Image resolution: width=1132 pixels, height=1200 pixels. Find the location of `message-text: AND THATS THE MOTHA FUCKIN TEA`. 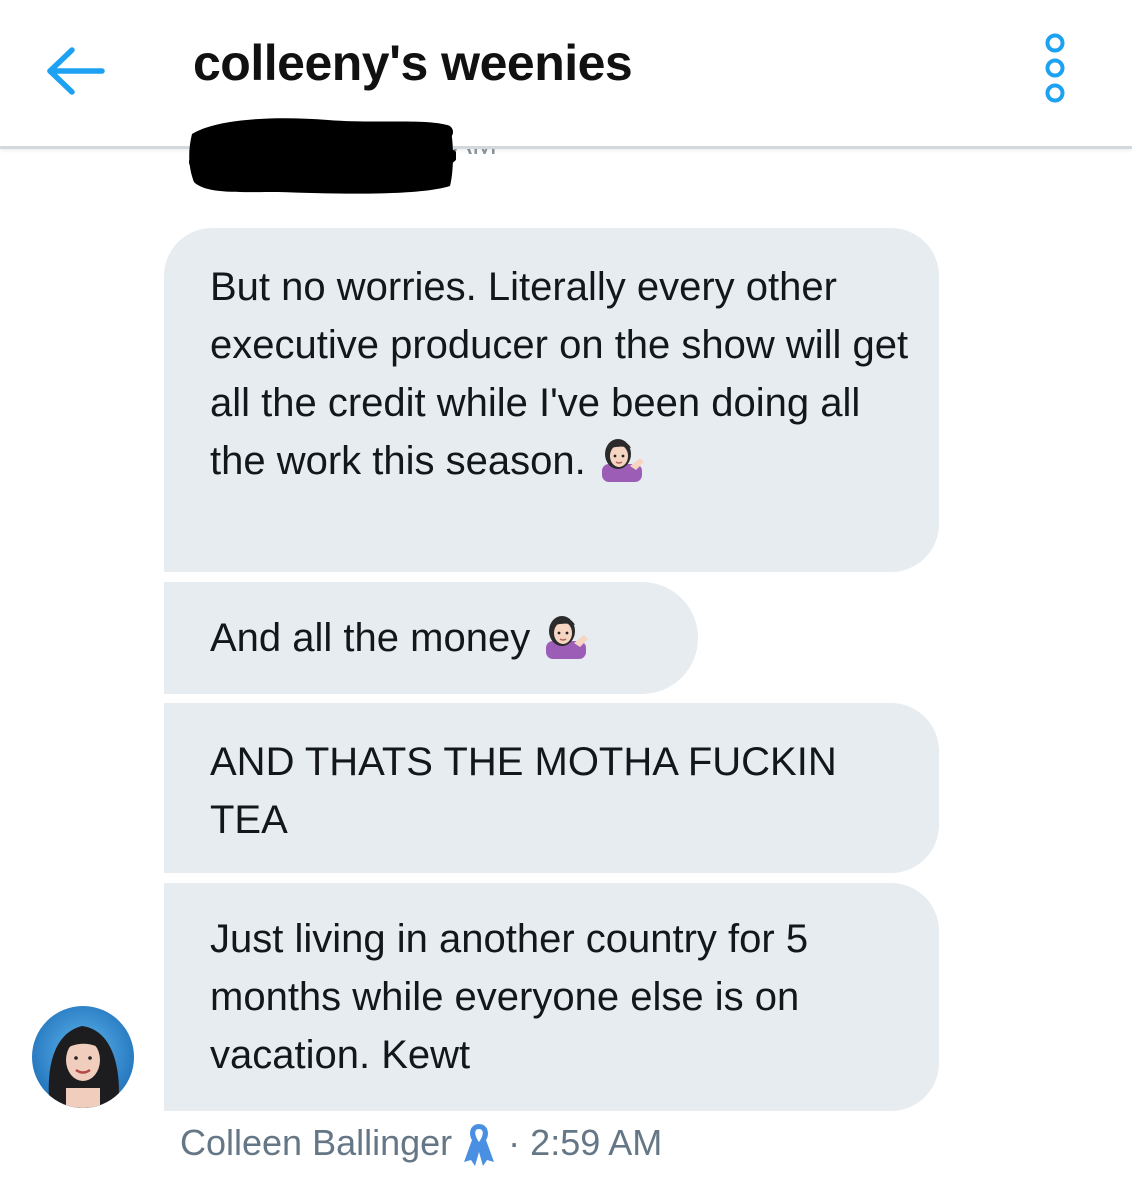

message-text: AND THATS THE MOTHA FUCKIN TEA is located at coordinates (523, 791).